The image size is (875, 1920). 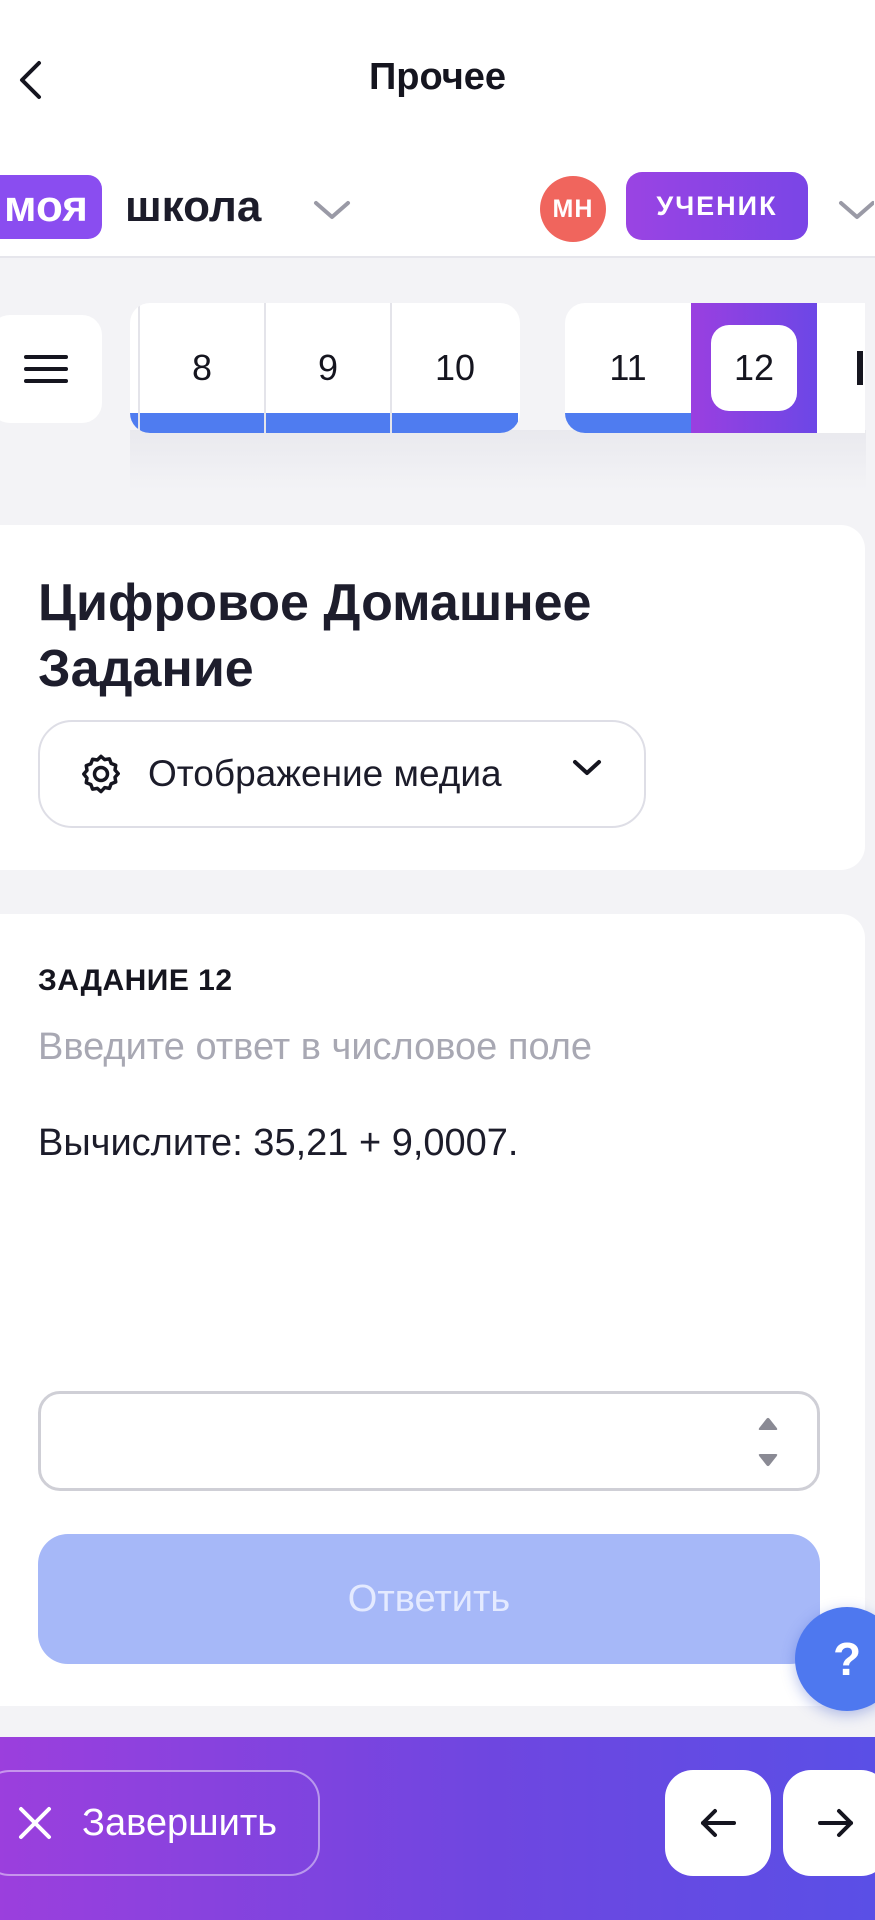 What do you see at coordinates (135, 980) in the screenshot?
I see `task-label: ЗАДАНИЕ 12` at bounding box center [135, 980].